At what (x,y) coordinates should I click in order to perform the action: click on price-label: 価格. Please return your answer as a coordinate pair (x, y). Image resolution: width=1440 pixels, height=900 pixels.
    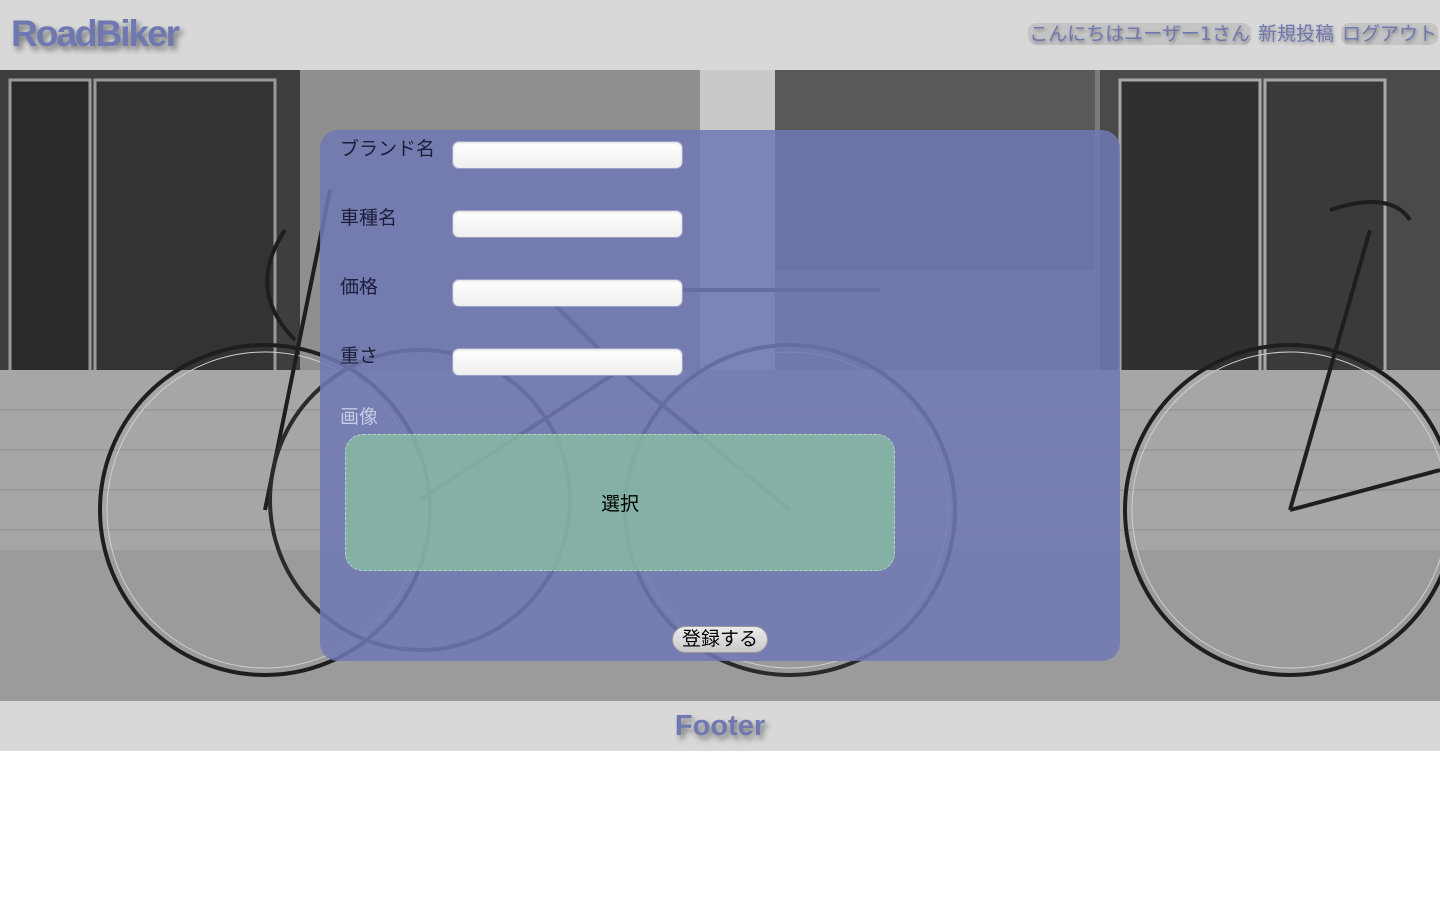
    Looking at the image, I should click on (359, 287).